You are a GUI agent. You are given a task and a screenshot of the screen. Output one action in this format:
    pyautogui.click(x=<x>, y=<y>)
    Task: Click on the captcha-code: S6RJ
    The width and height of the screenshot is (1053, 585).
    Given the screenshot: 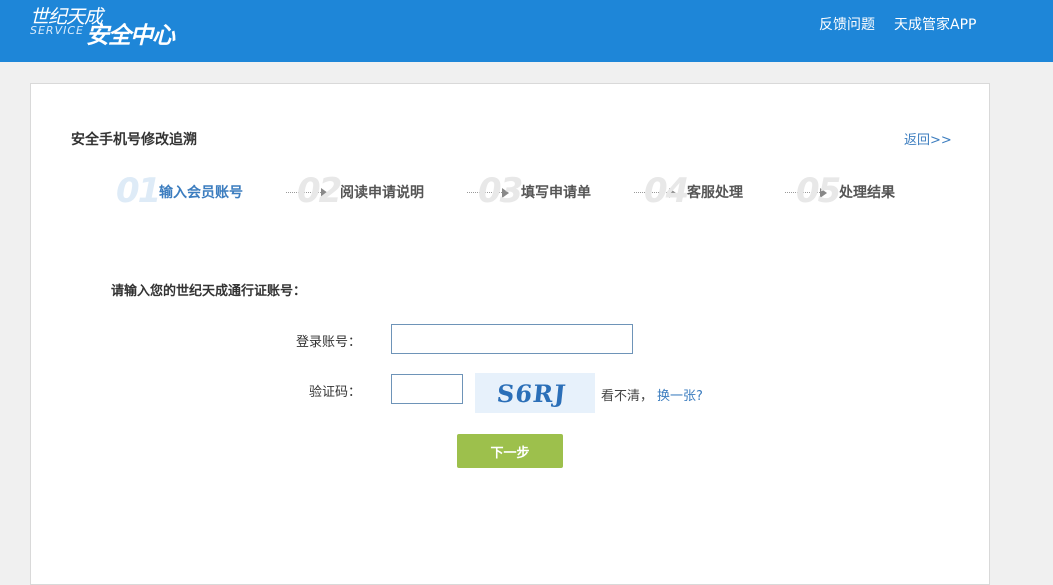 What is the action you would take?
    pyautogui.click(x=531, y=393)
    